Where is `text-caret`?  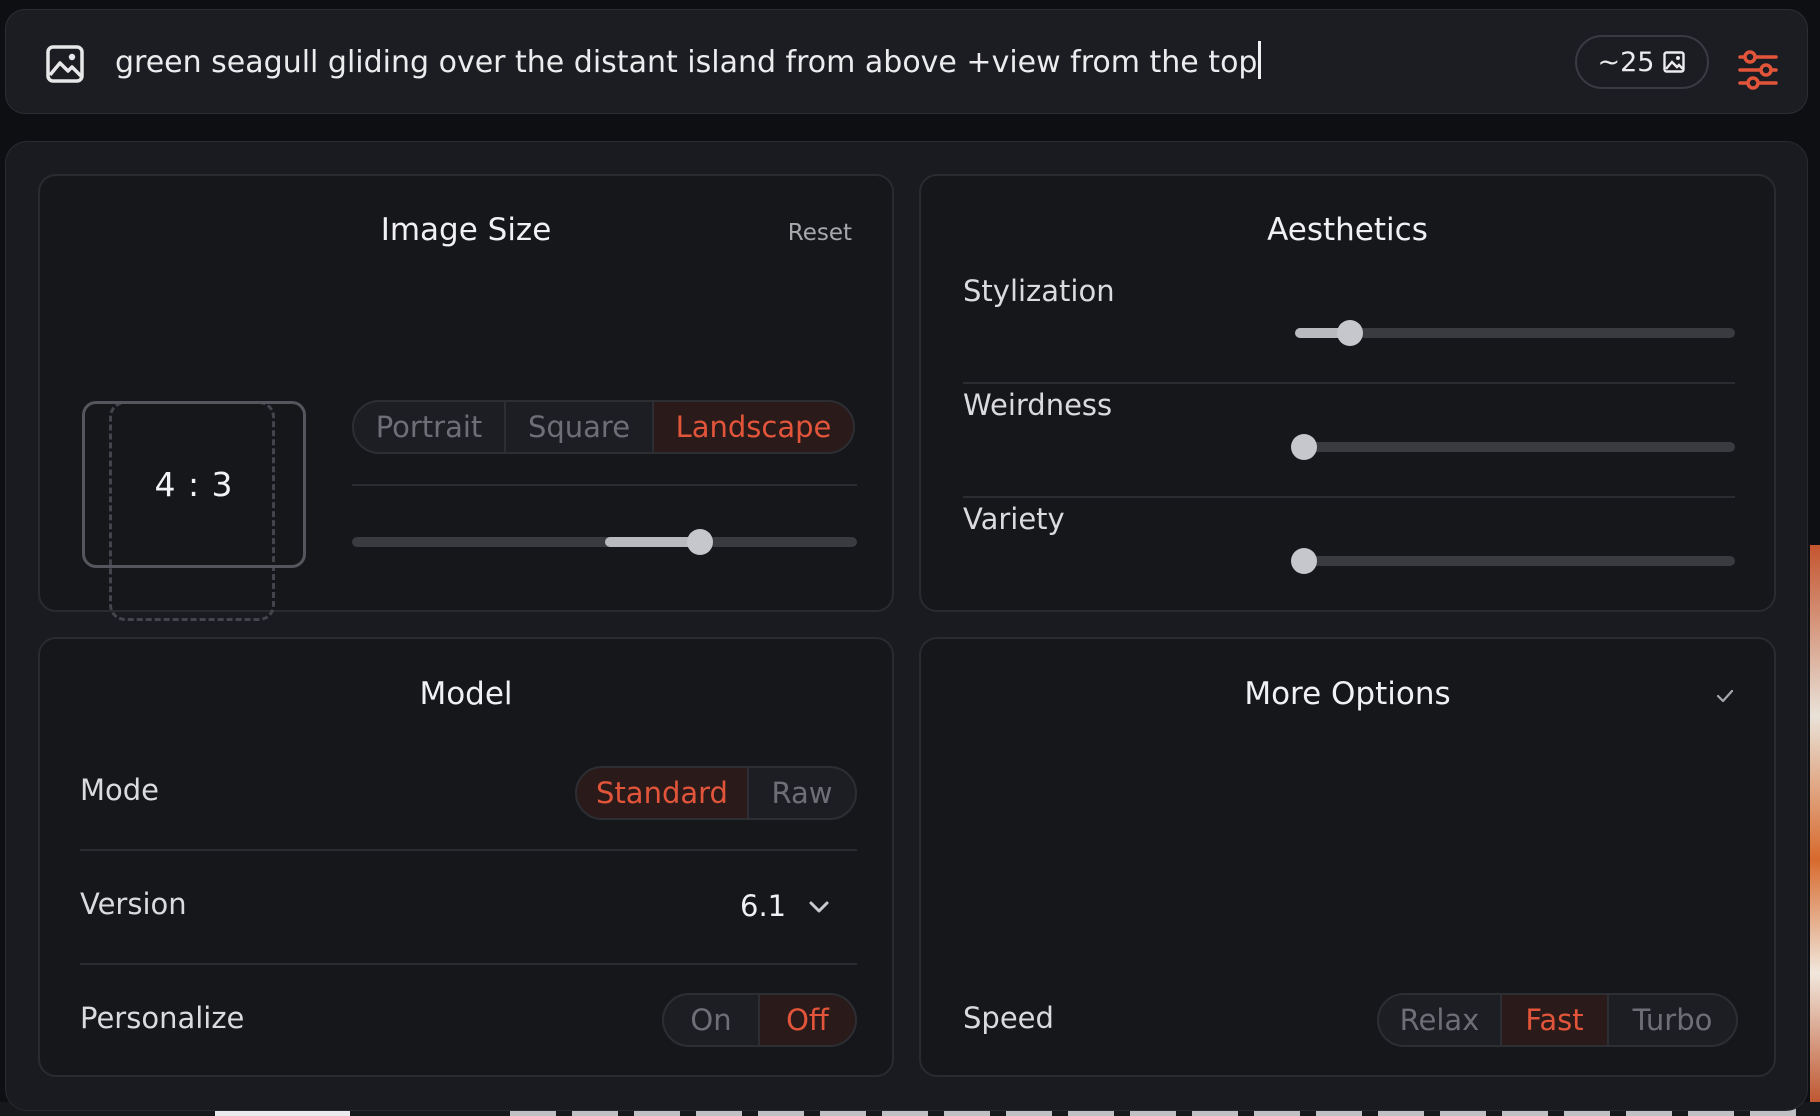 text-caret is located at coordinates (1260, 60).